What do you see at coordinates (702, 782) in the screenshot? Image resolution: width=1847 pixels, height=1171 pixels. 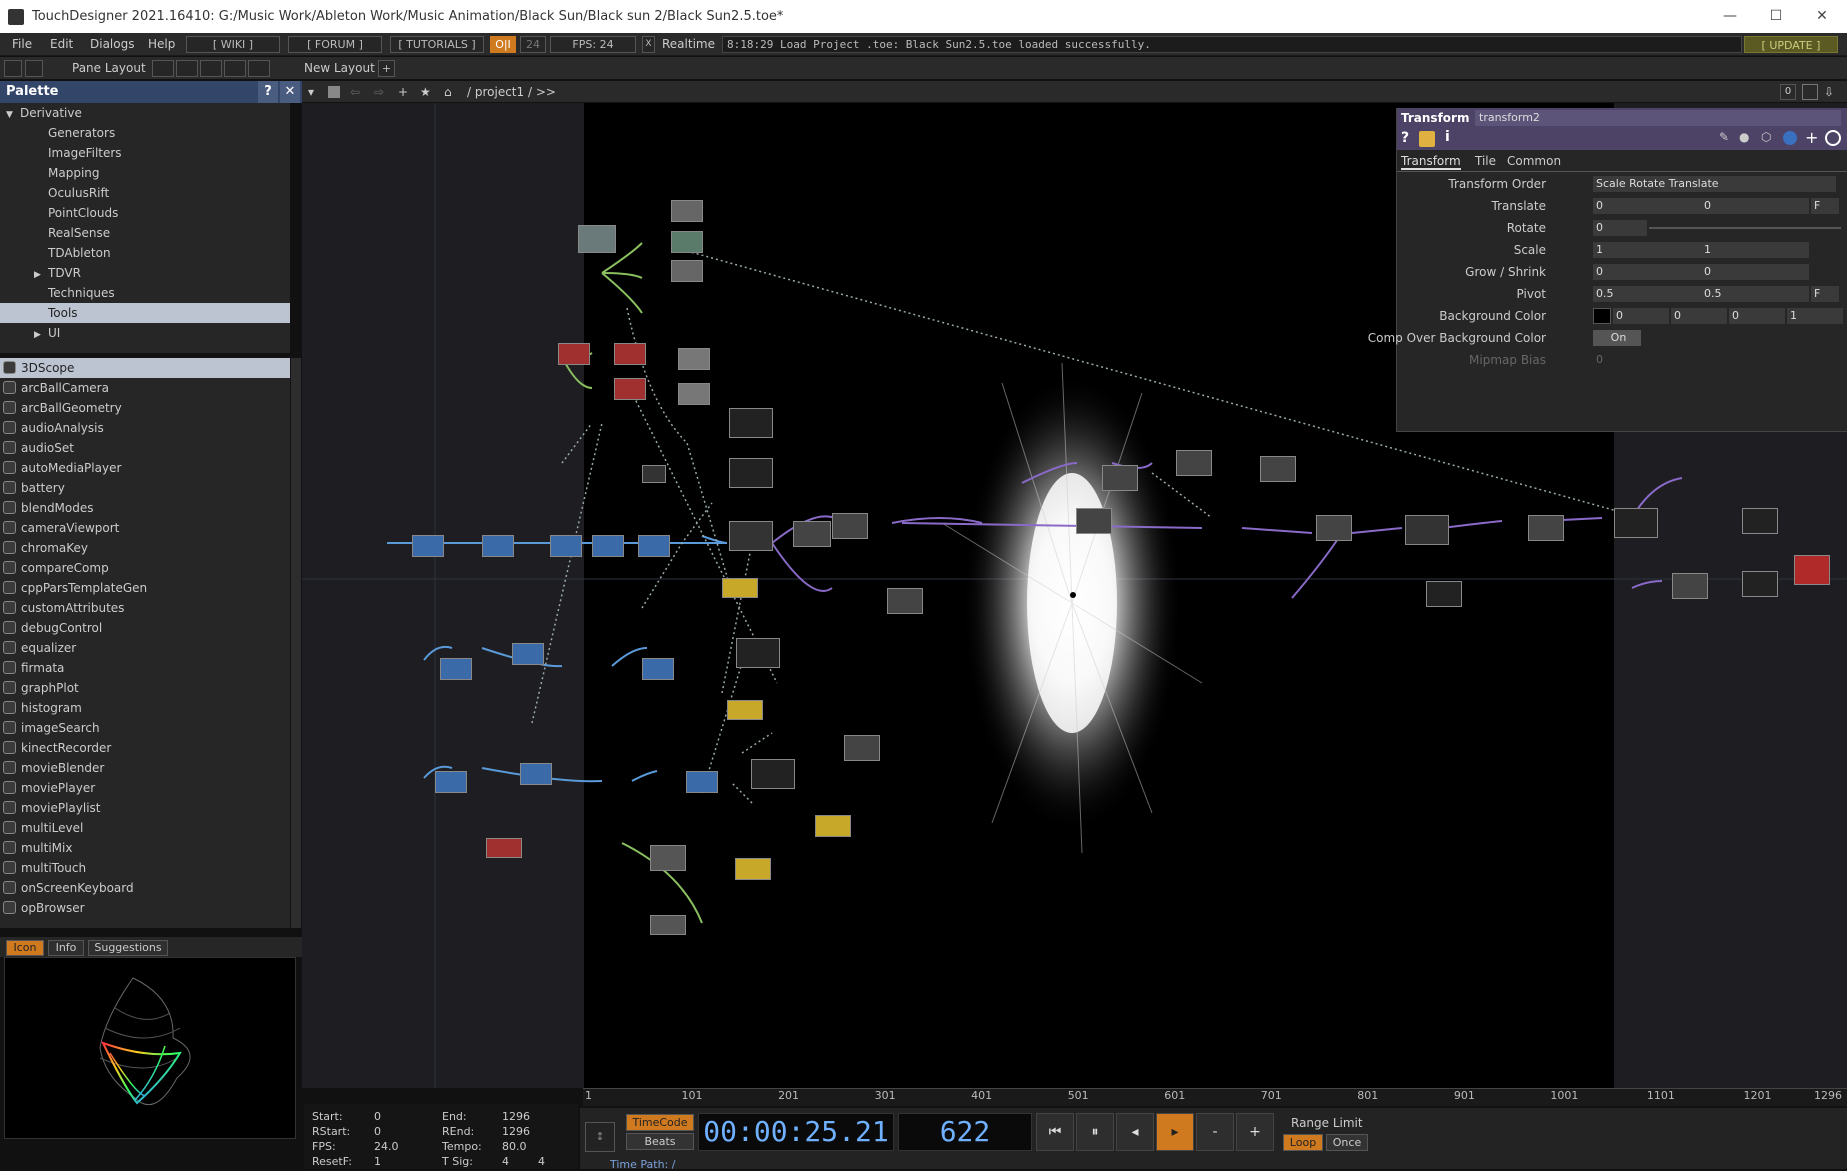 I see `node-null4` at bounding box center [702, 782].